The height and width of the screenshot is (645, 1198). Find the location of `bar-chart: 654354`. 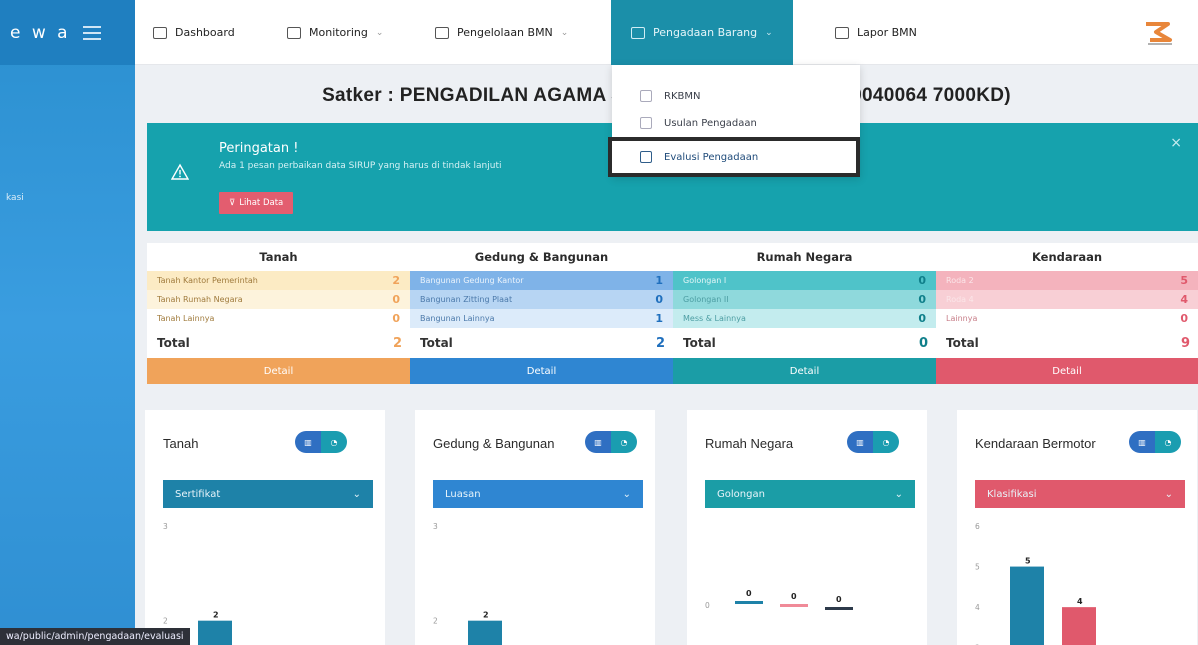

bar-chart: 654354 is located at coordinates (1035, 583).